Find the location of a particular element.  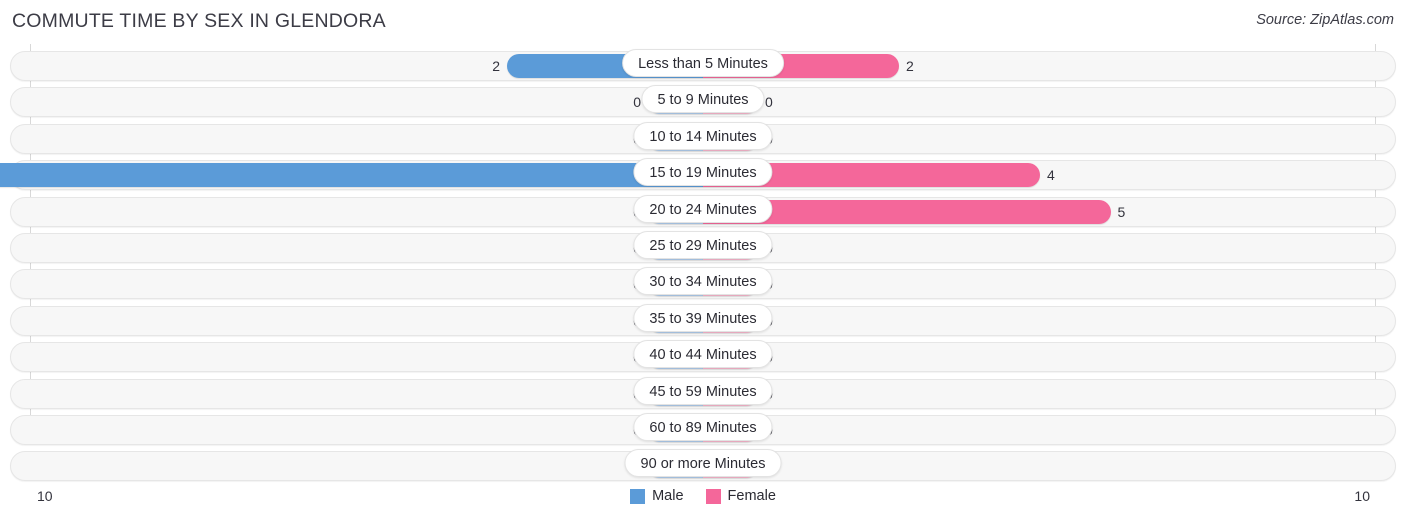

female-value-label: 5 is located at coordinates (1121, 211).